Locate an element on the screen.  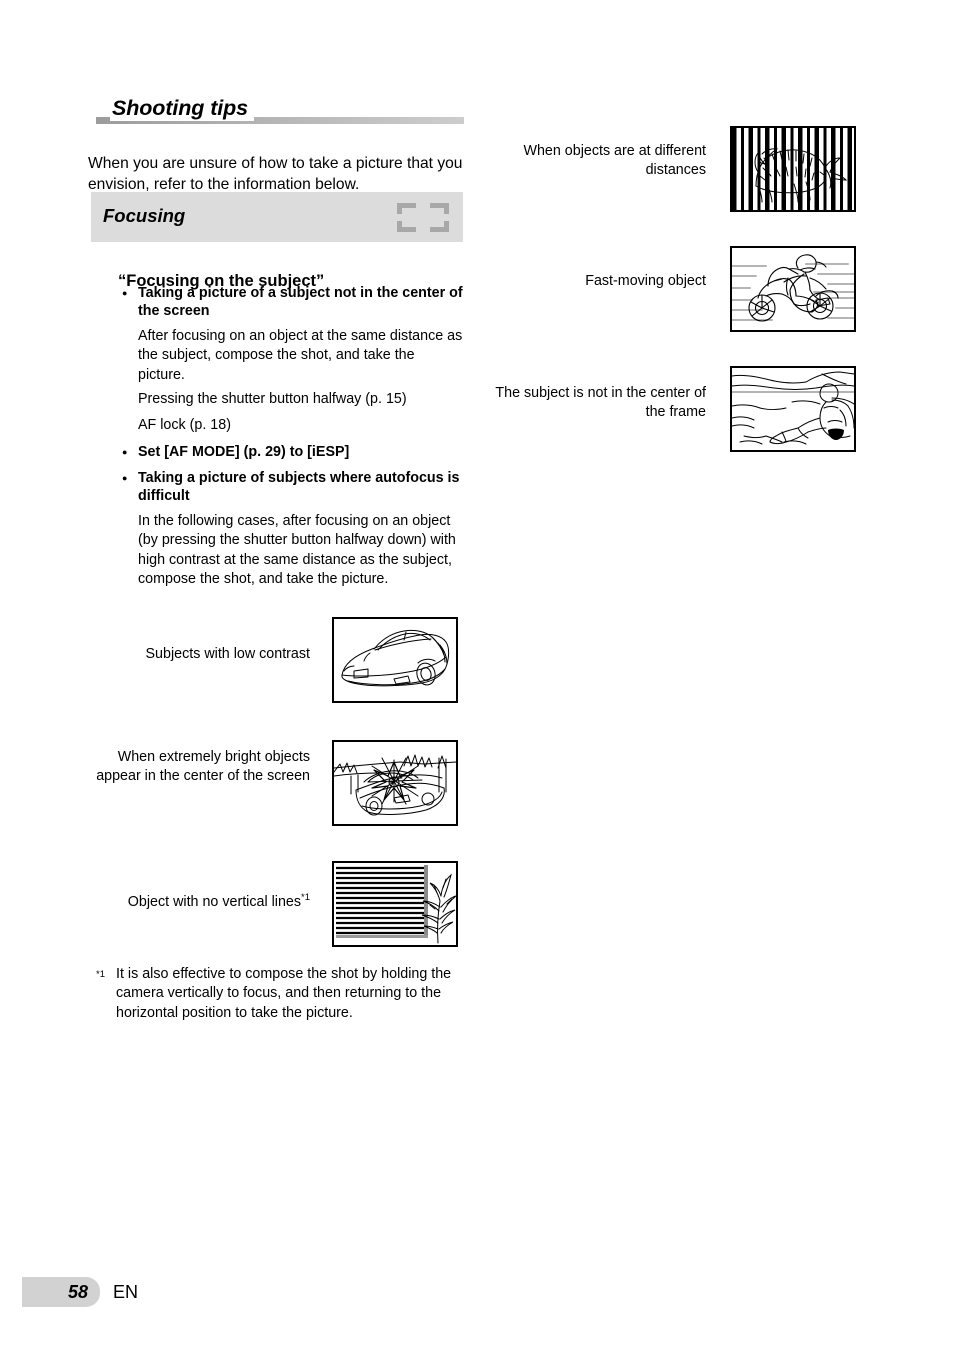
body-paragraph: AF lock (p. 18) is located at coordinates (184, 425).